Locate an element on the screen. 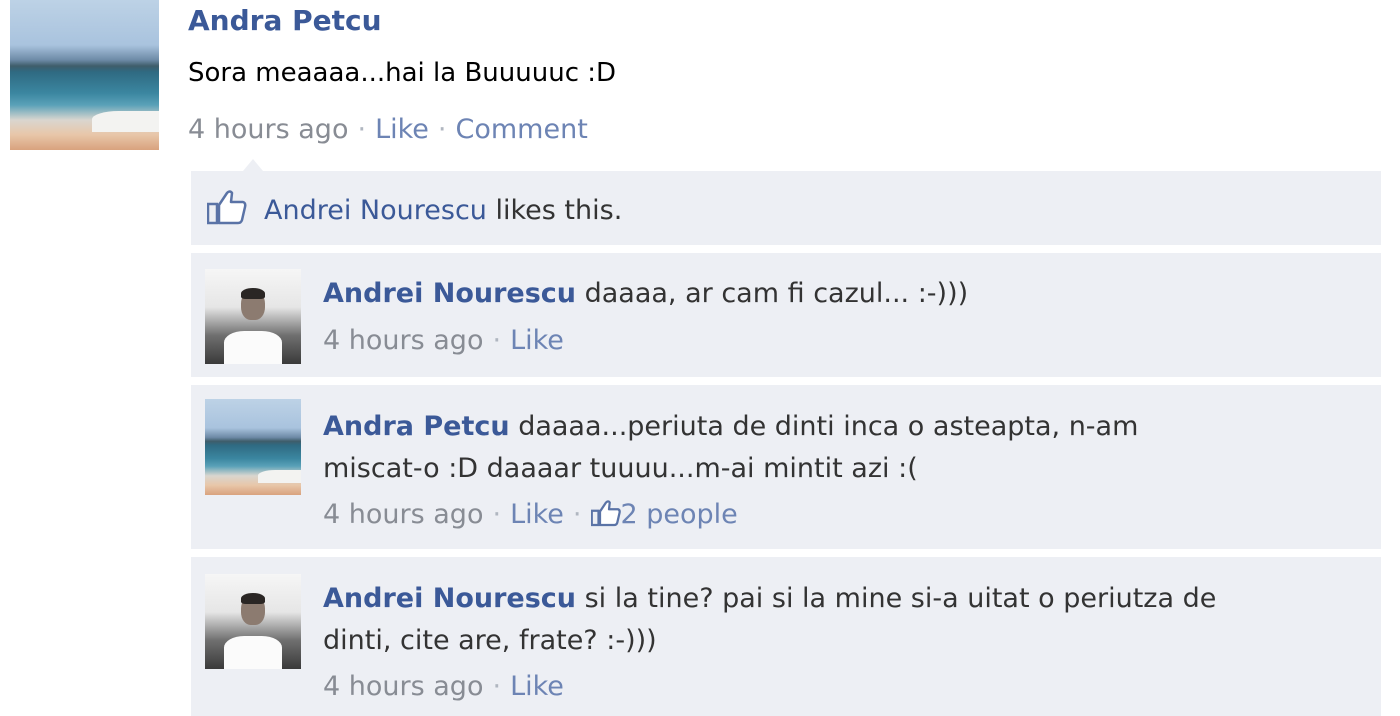 This screenshot has width=1400, height=716. likes-count-label: 2 people is located at coordinates (679, 514).